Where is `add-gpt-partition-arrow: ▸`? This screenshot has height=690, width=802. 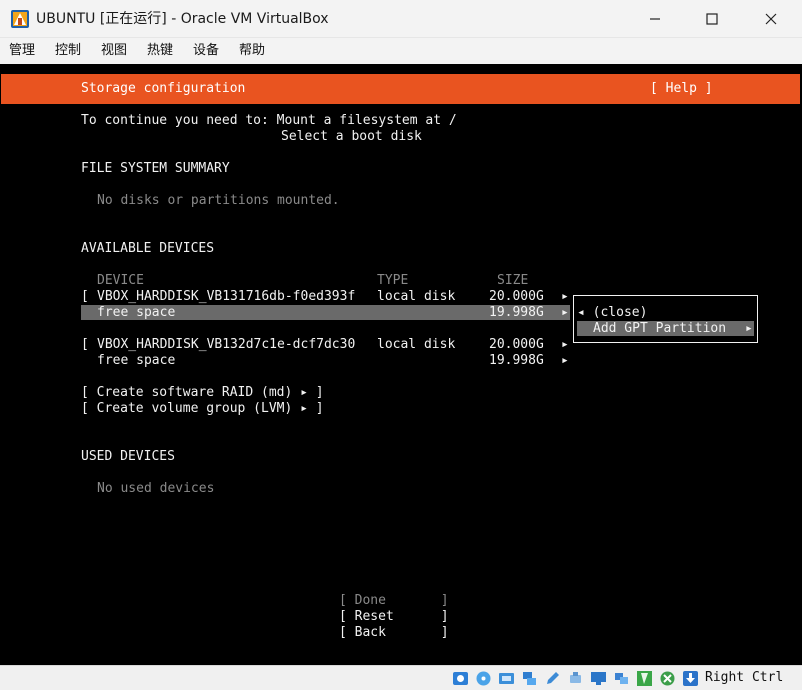
add-gpt-partition-arrow: ▸ is located at coordinates (749, 328).